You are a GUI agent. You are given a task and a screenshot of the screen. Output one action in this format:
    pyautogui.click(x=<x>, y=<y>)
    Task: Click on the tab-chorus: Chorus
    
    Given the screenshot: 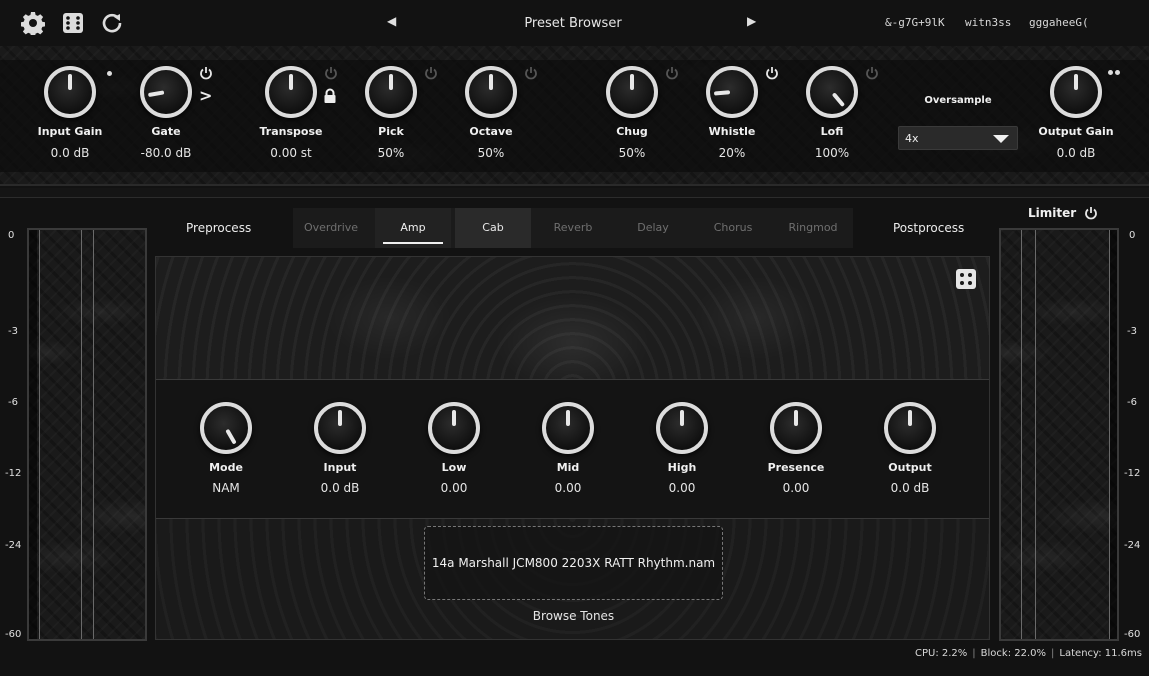 What is the action you would take?
    pyautogui.click(x=733, y=228)
    